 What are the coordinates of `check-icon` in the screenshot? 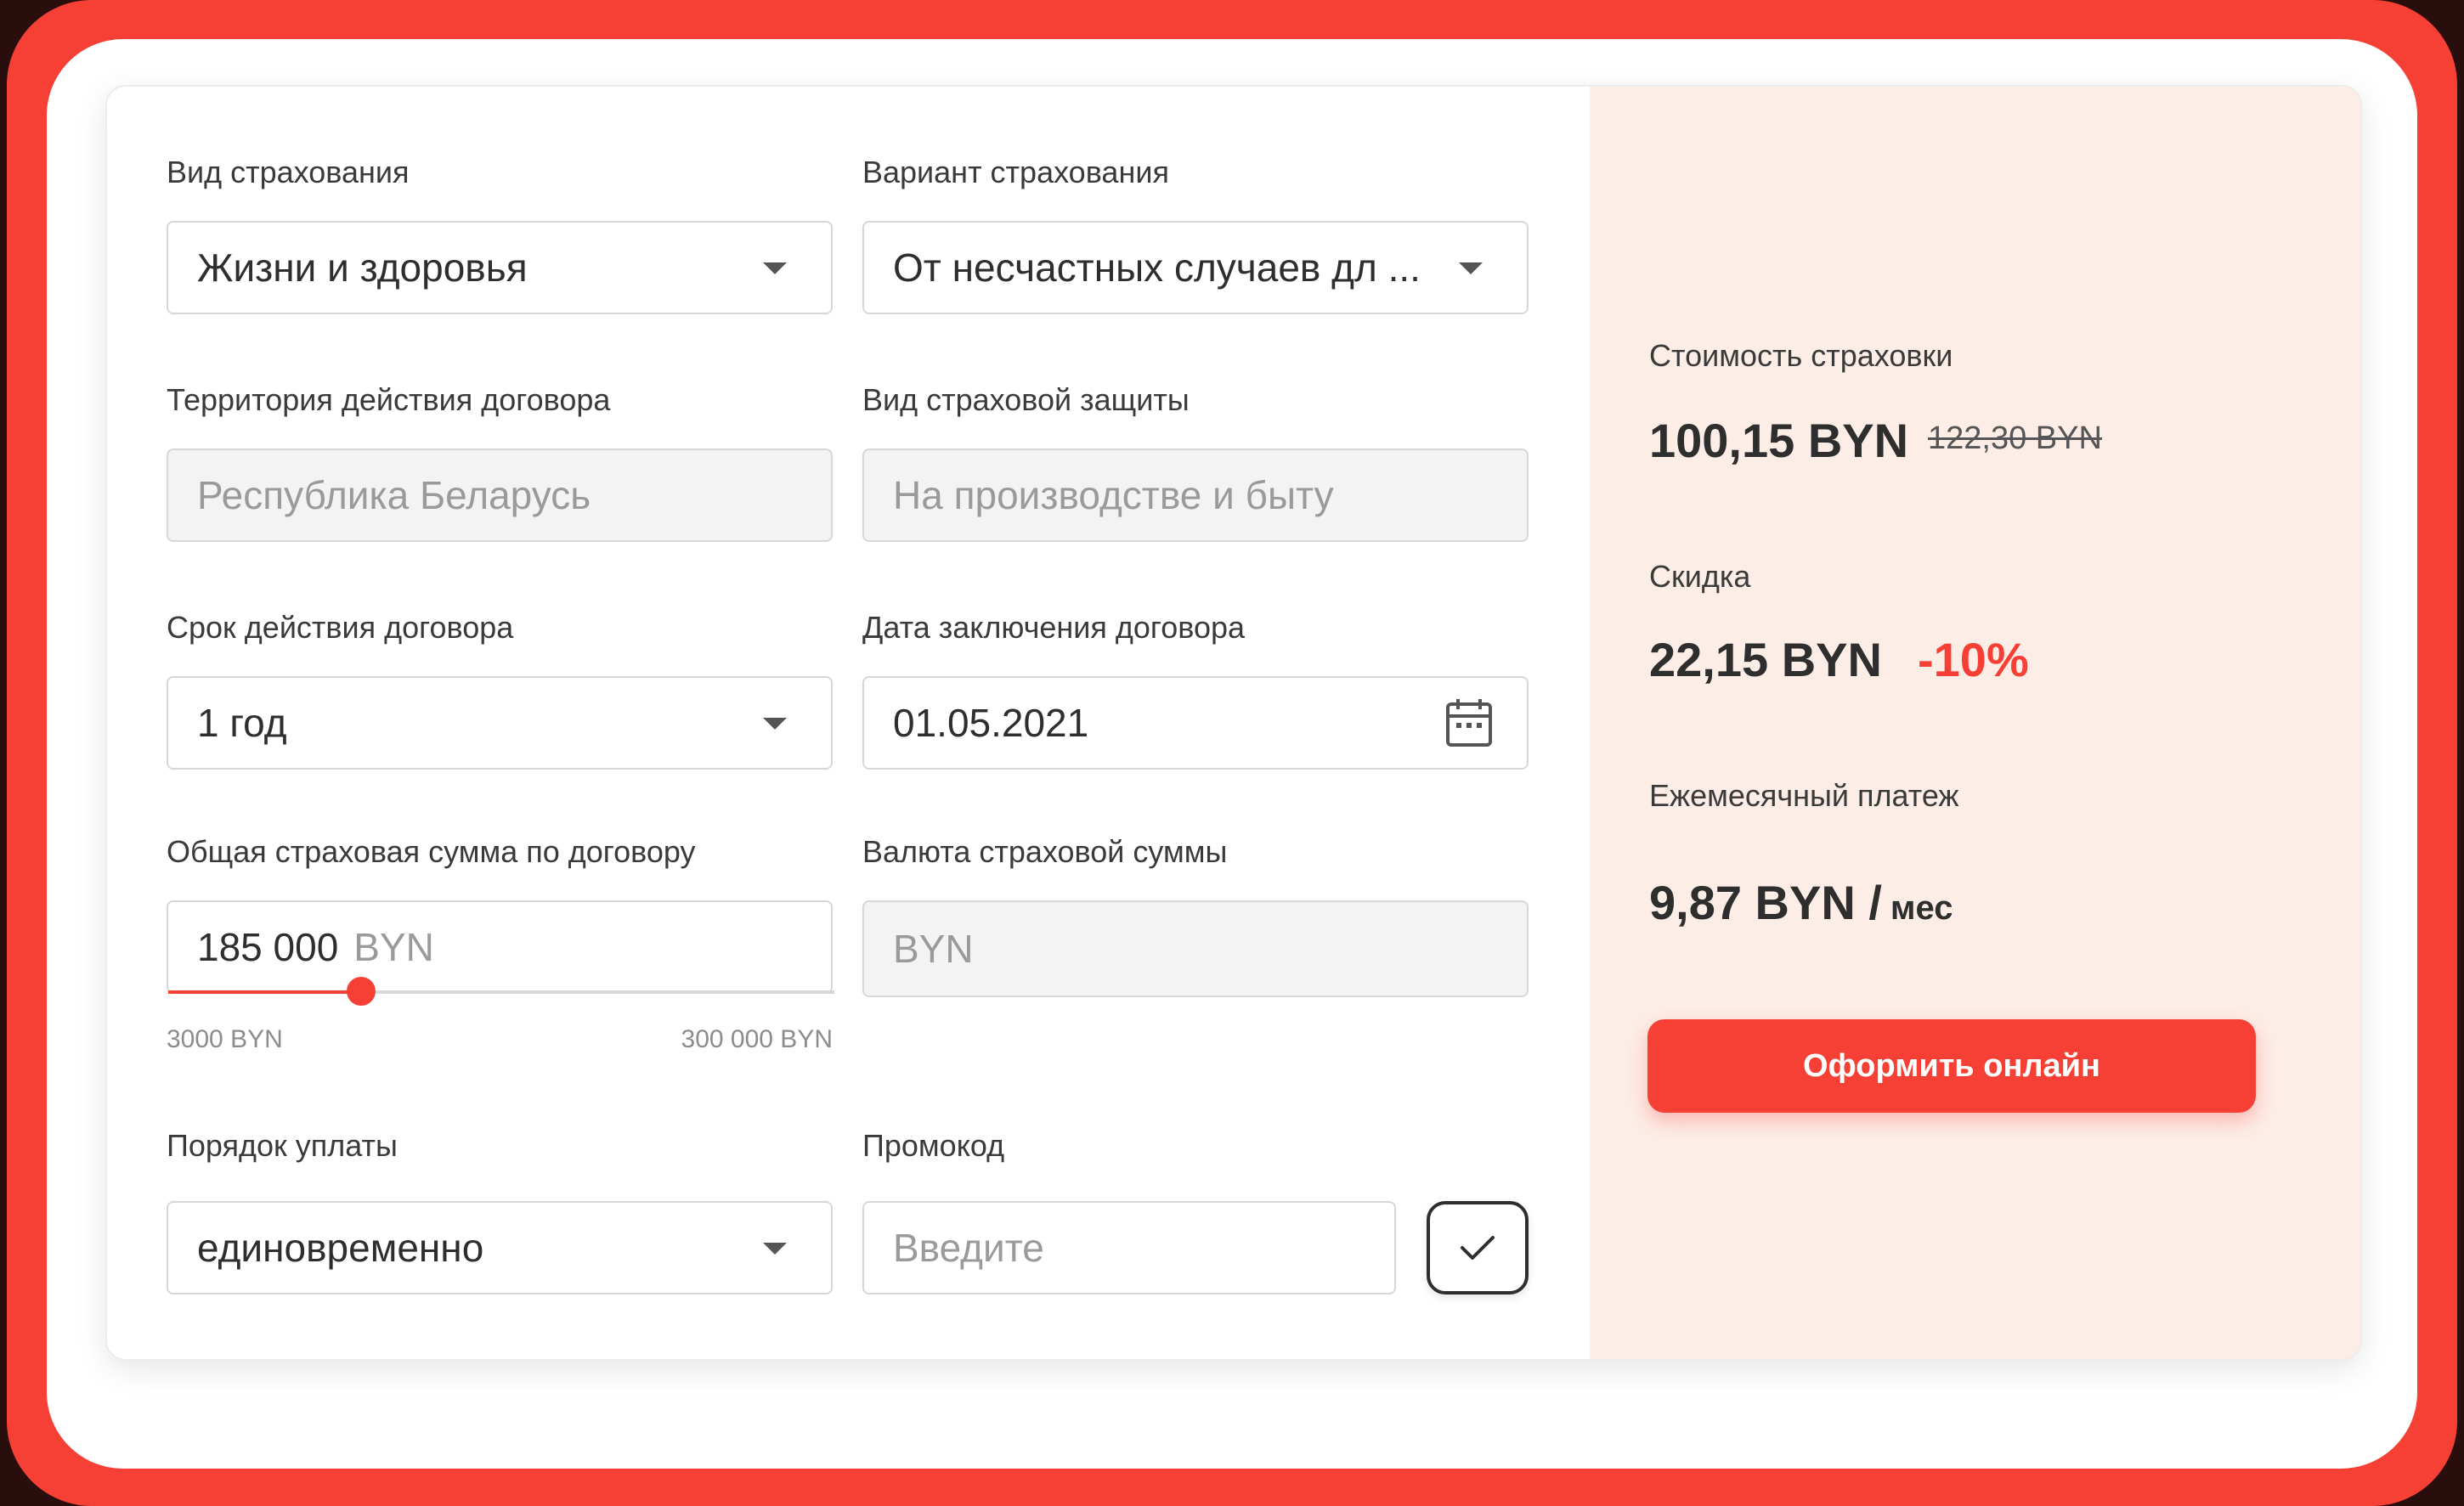 It's located at (1478, 1248).